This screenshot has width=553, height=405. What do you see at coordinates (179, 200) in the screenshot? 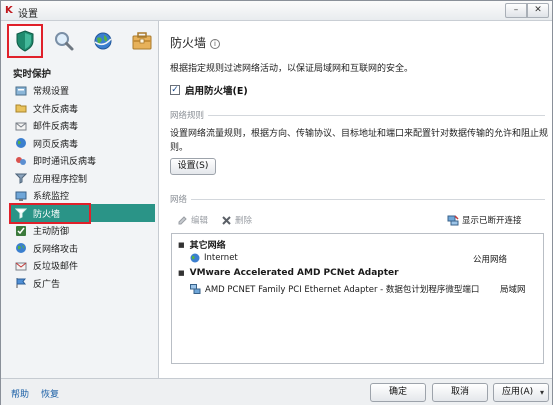
I see `network-group-title: 网络` at bounding box center [179, 200].